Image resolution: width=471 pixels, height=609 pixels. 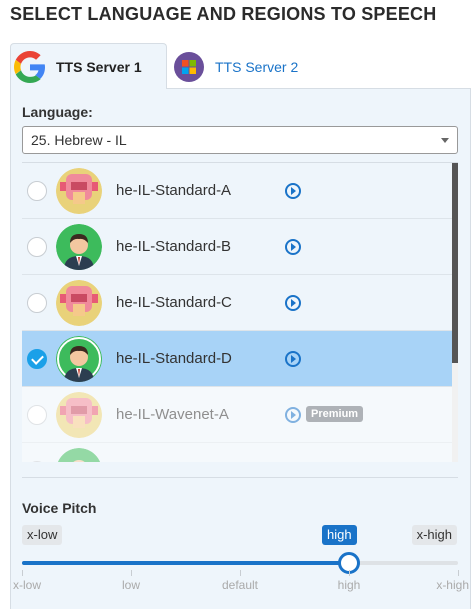 I want to click on voice-list-scrollbar, so click(x=455, y=312).